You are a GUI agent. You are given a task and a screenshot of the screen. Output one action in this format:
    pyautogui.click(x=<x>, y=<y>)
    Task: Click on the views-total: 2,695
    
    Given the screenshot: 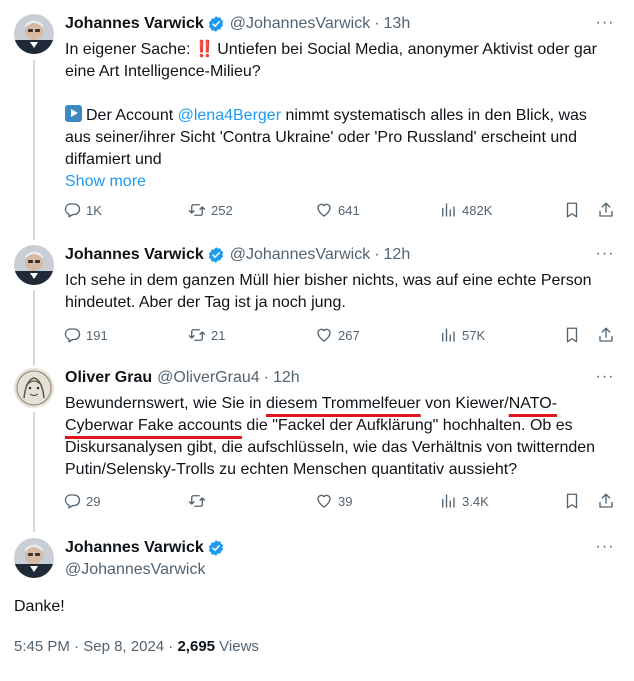 What is the action you would take?
    pyautogui.click(x=196, y=646)
    